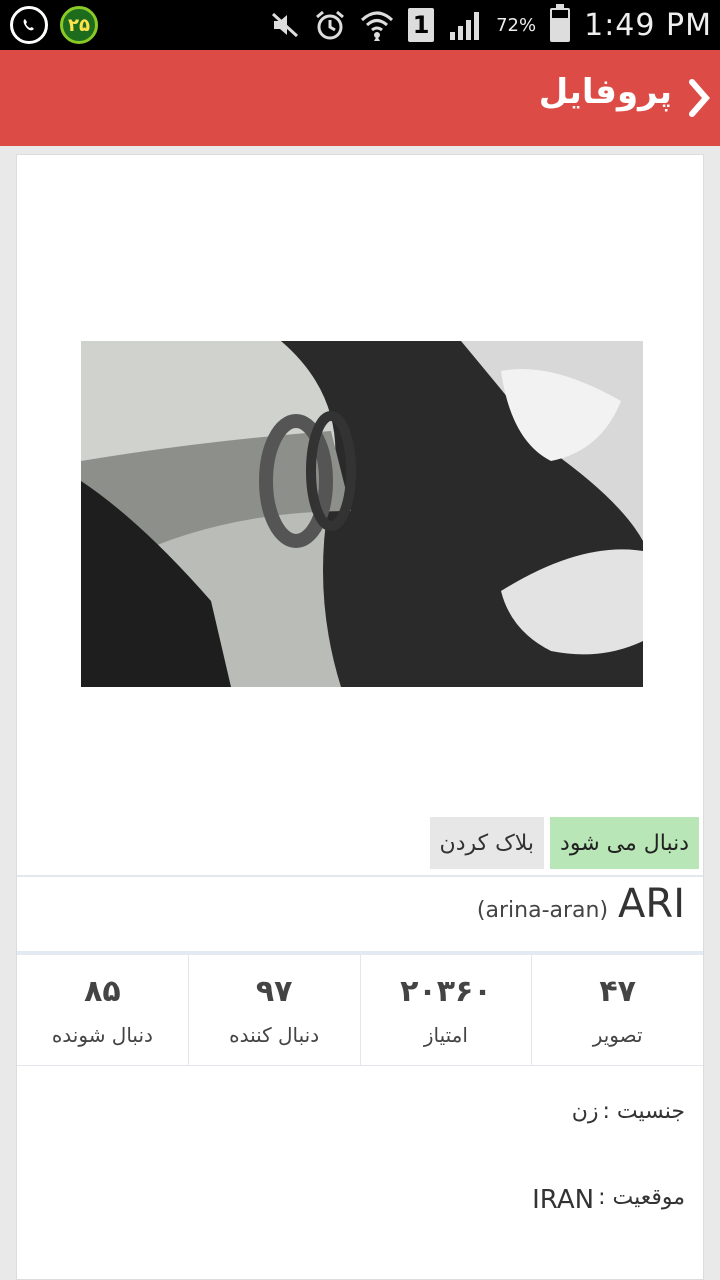  Describe the element at coordinates (330, 25) in the screenshot. I see `alarm-icon` at that location.